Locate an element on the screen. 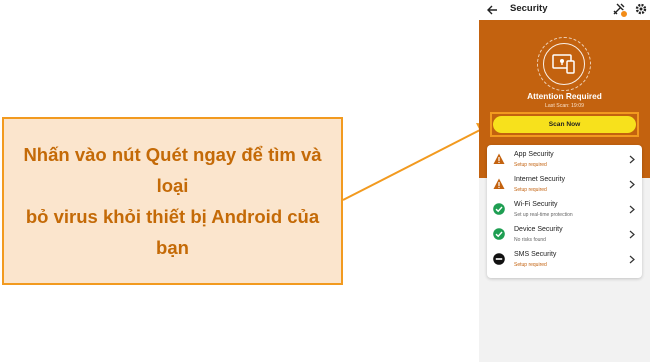  list-item-title: SMS Security is located at coordinates (535, 254).